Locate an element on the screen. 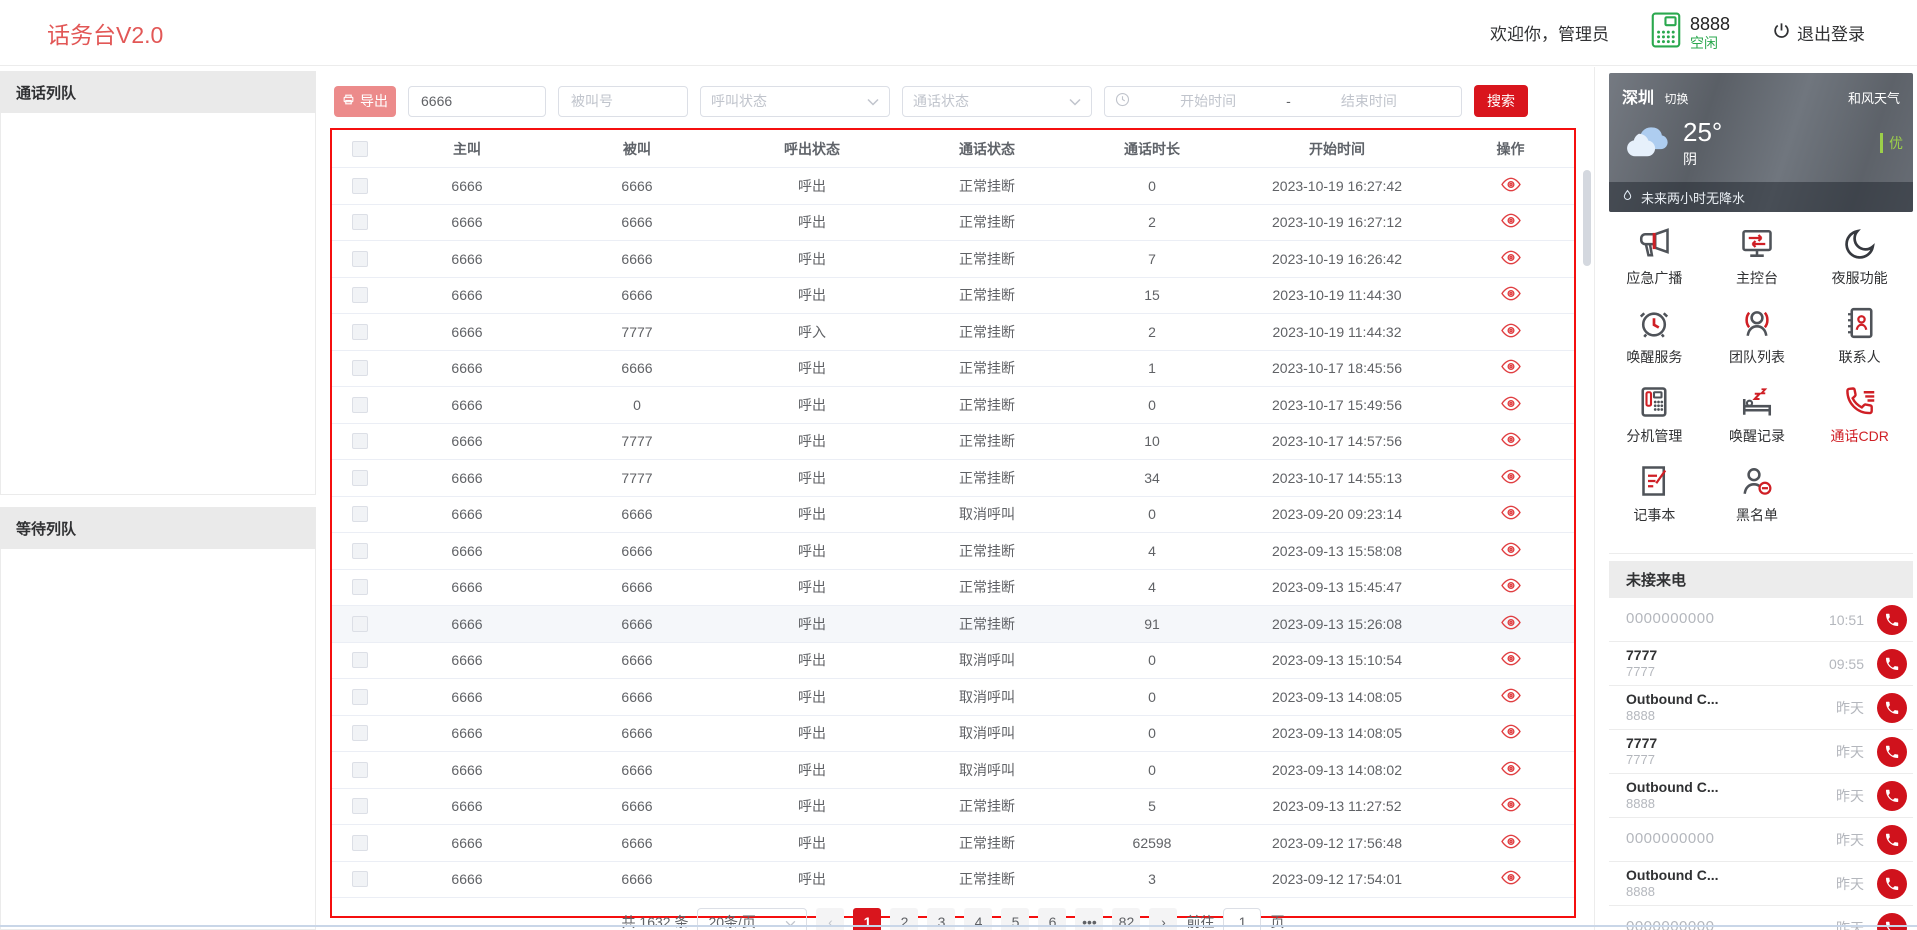 The width and height of the screenshot is (1917, 930). table-row: 6666 6666 呼出 正常挂断 7 2023-10-19 16:26:42 is located at coordinates (953, 259).